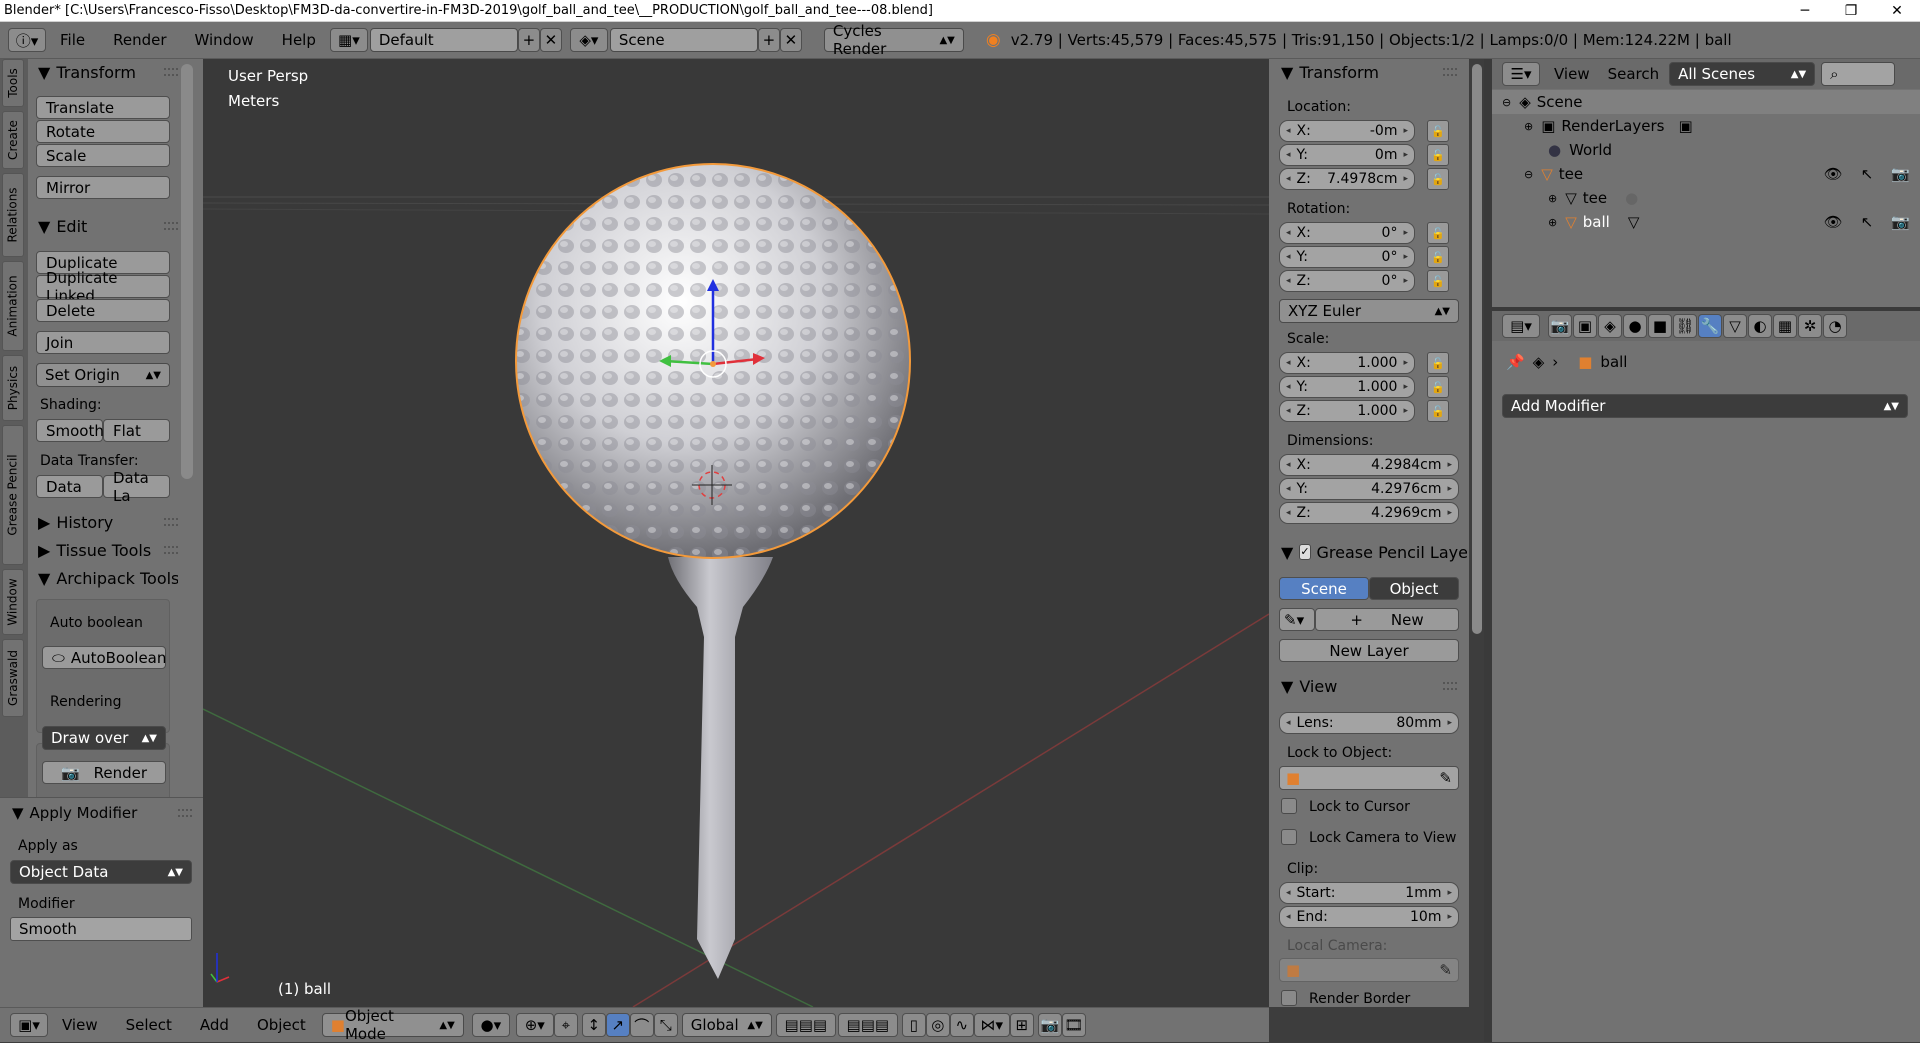 This screenshot has height=1043, width=1920. Describe the element at coordinates (108, 72) in the screenshot. I see `transform-section-header: ▼ Transform` at that location.